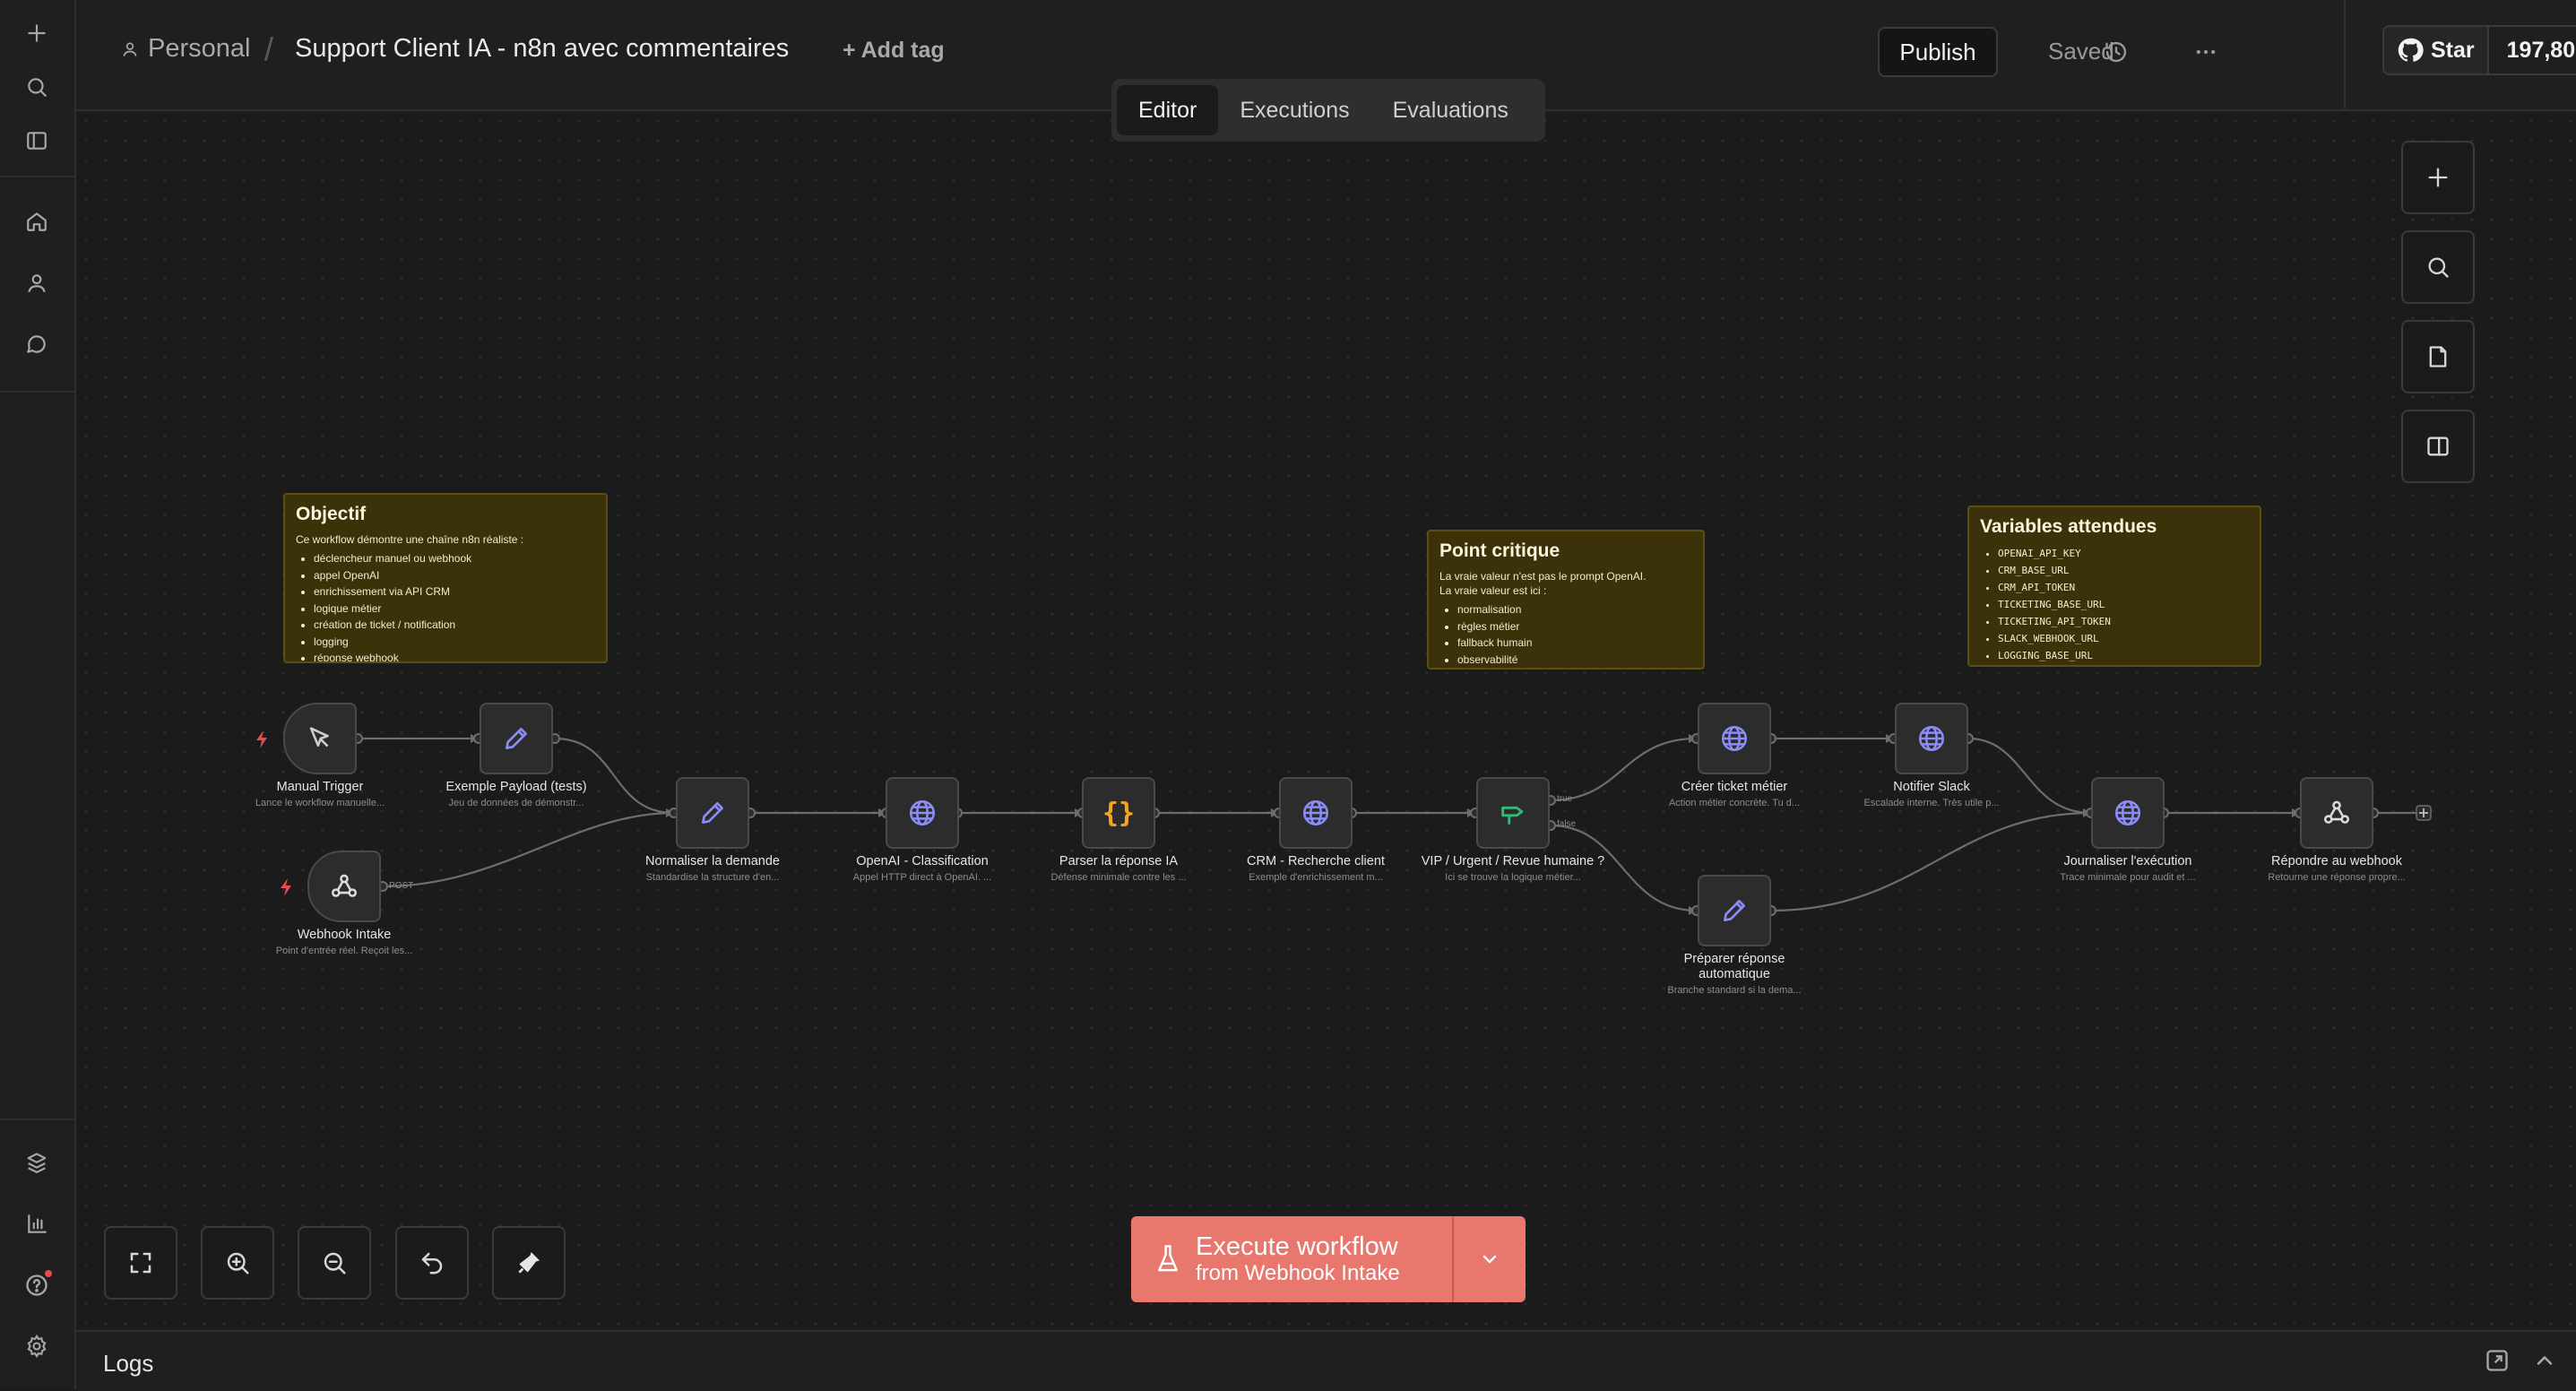  What do you see at coordinates (2345, 54) in the screenshot?
I see `header-divider` at bounding box center [2345, 54].